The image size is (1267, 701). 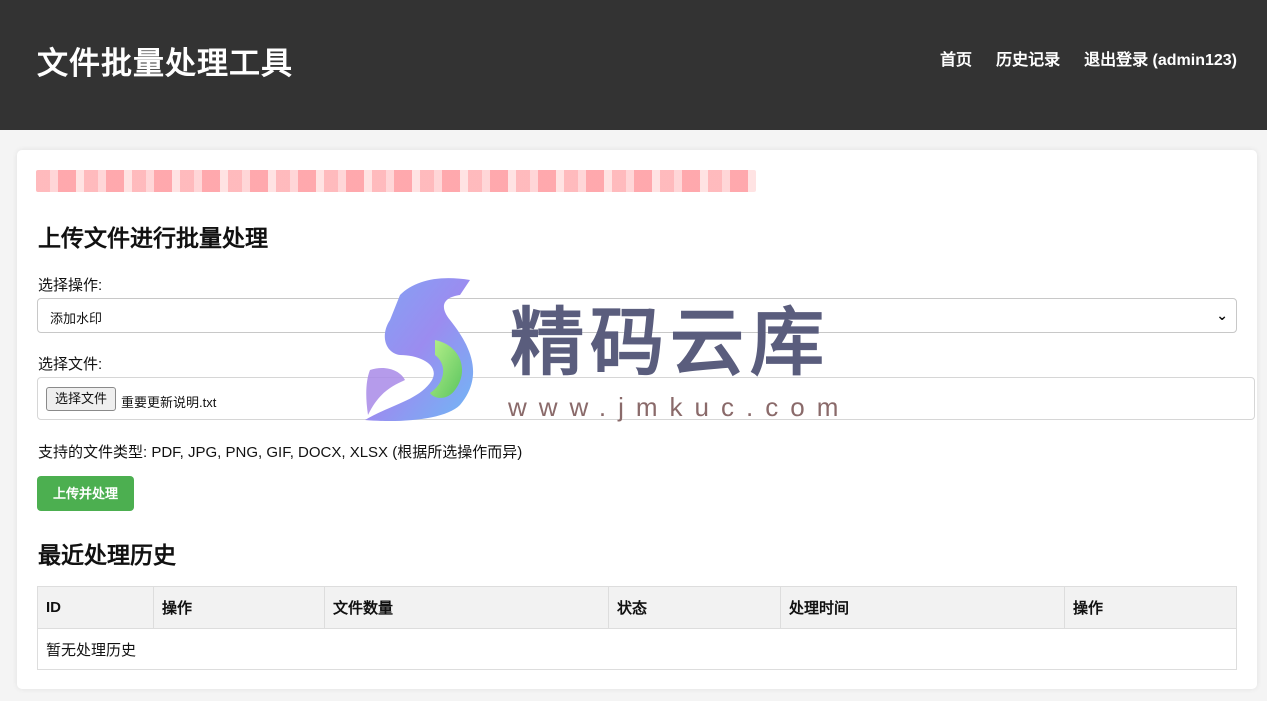 What do you see at coordinates (922, 607) in the screenshot?
I see `col-time: 处理时间` at bounding box center [922, 607].